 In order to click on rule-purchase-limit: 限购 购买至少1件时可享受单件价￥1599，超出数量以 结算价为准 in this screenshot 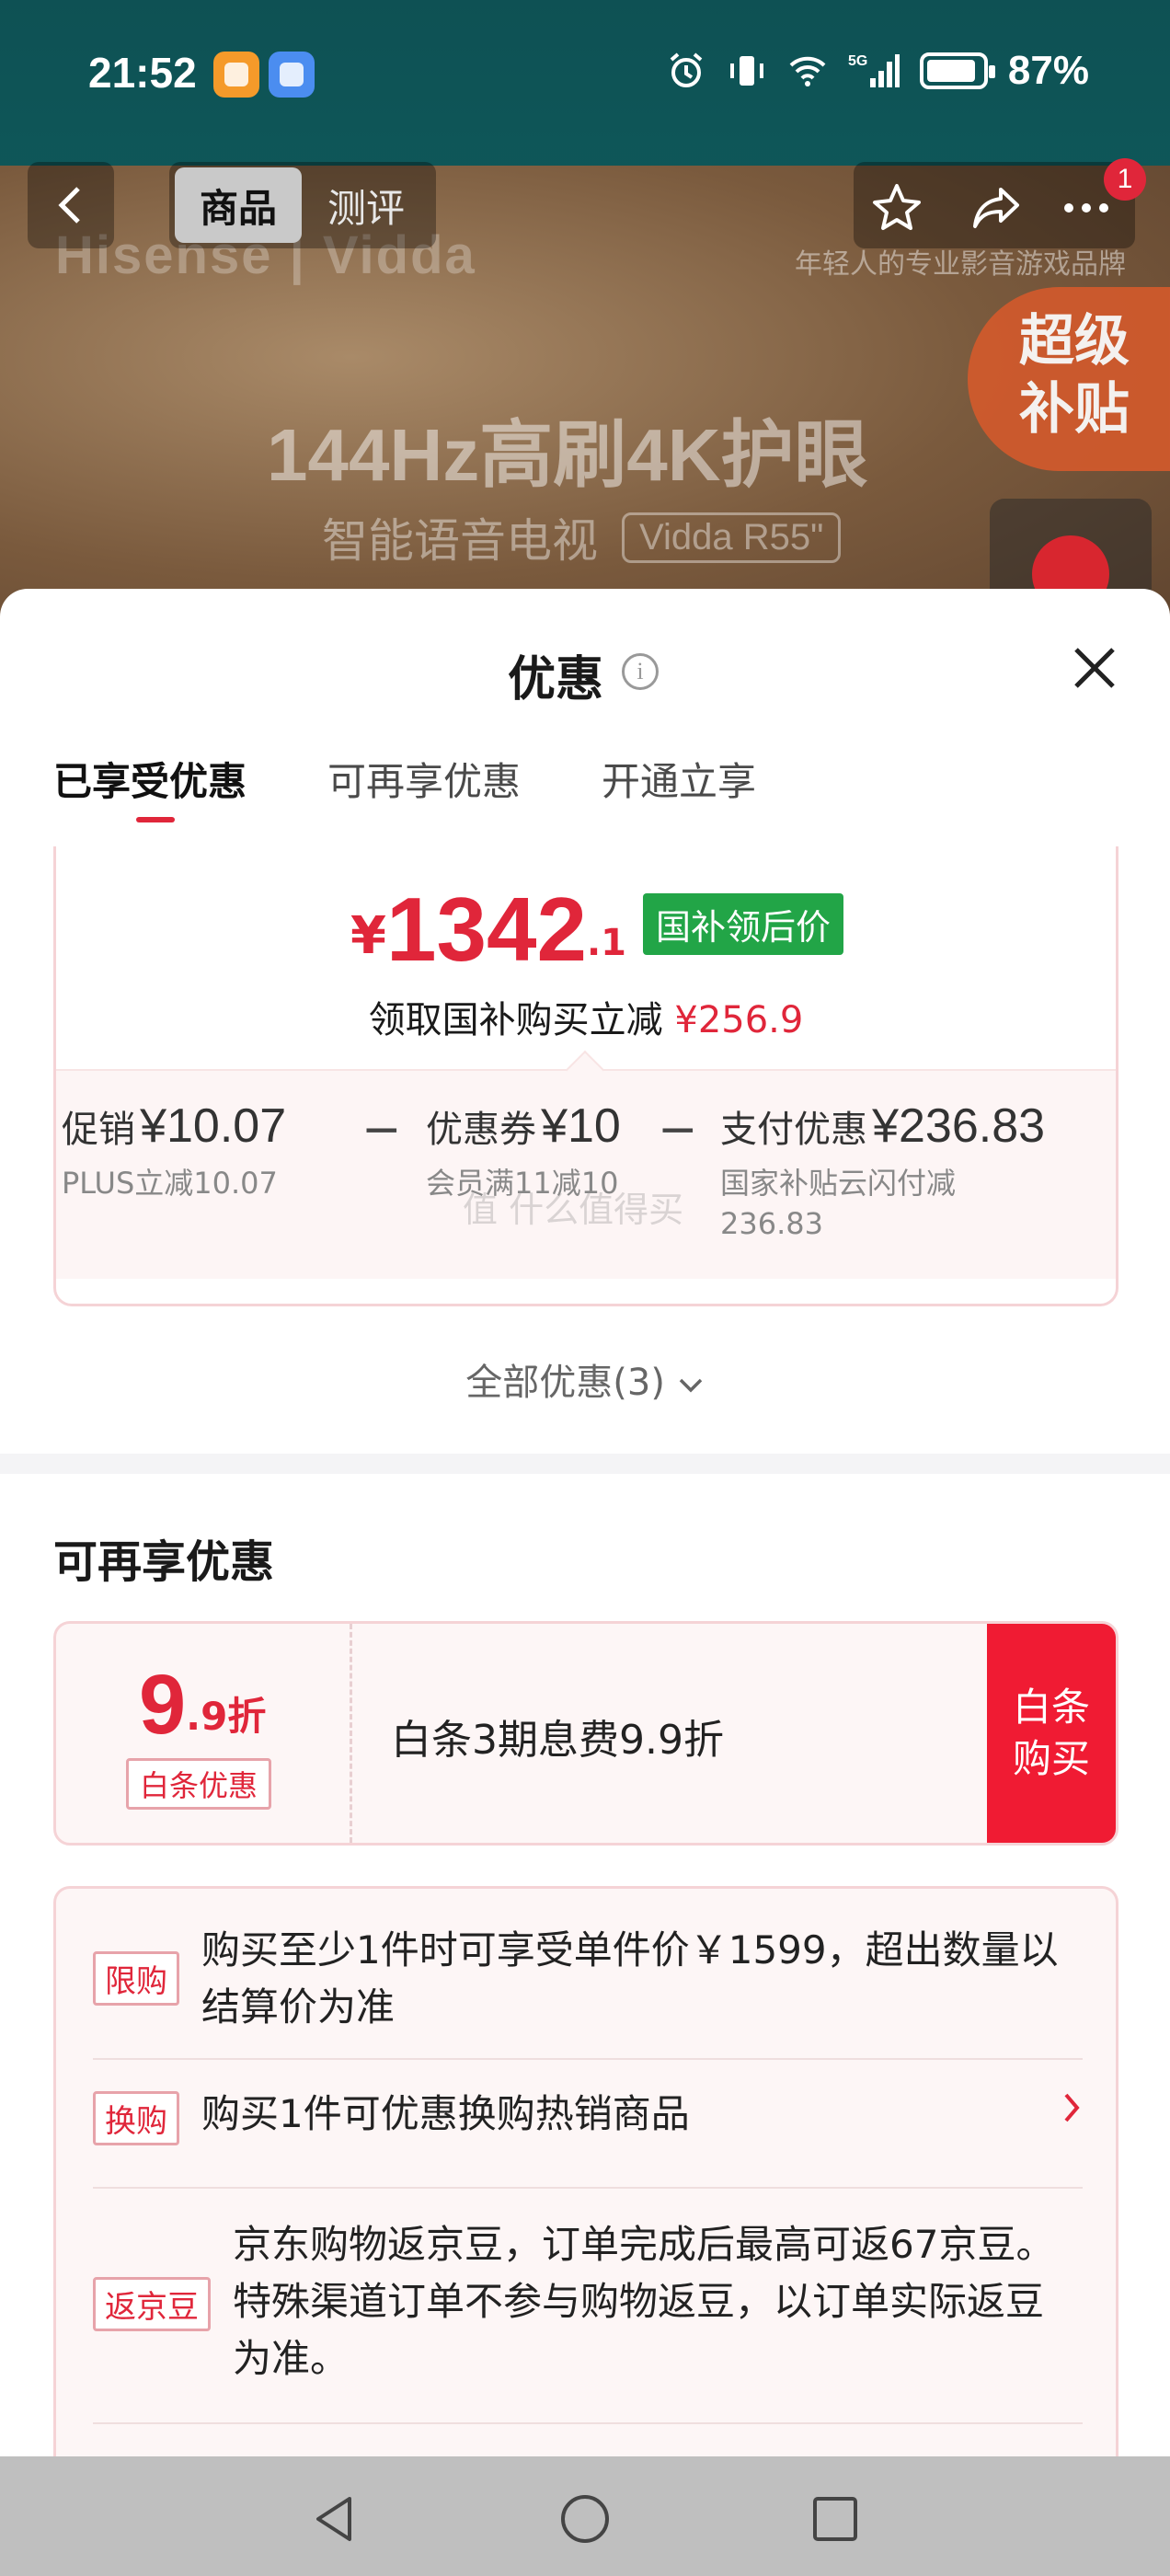, I will do `click(588, 1982)`.